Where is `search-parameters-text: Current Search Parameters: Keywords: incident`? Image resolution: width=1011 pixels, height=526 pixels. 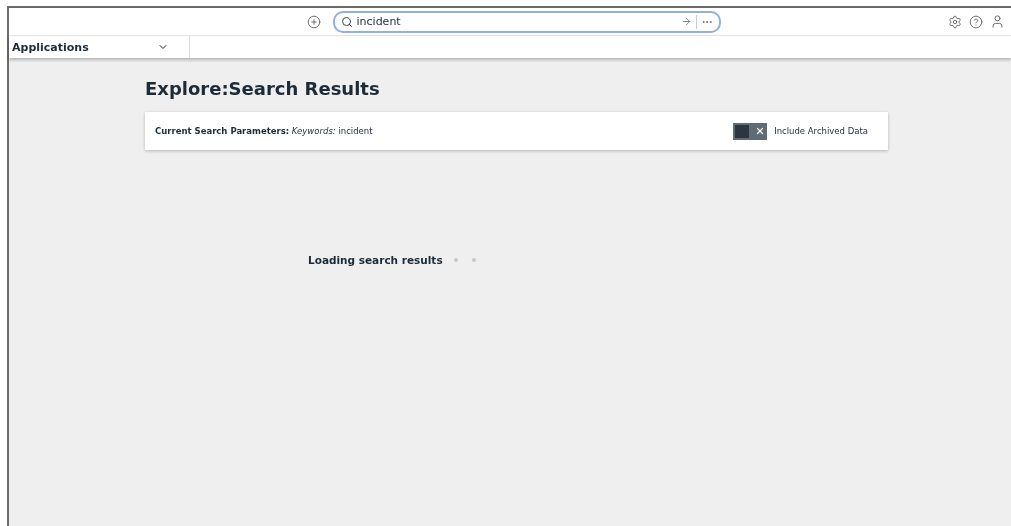 search-parameters-text: Current Search Parameters: Keywords: incident is located at coordinates (264, 131).